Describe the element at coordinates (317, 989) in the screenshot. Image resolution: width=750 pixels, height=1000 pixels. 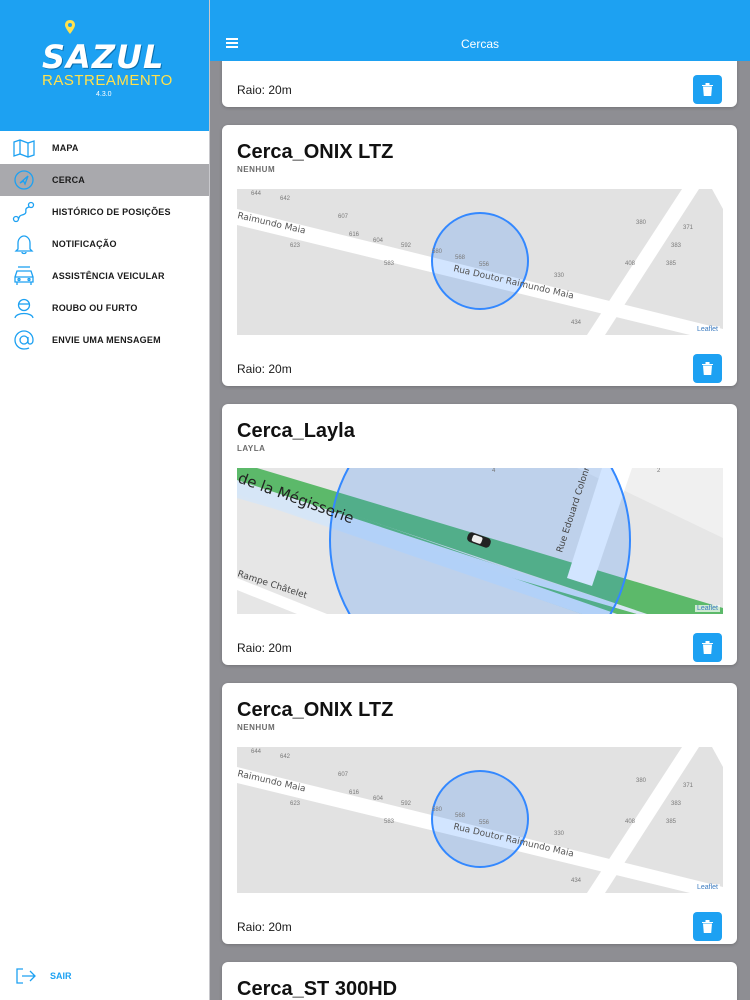
I see `fence-name: Cerca_ST 300HD` at that location.